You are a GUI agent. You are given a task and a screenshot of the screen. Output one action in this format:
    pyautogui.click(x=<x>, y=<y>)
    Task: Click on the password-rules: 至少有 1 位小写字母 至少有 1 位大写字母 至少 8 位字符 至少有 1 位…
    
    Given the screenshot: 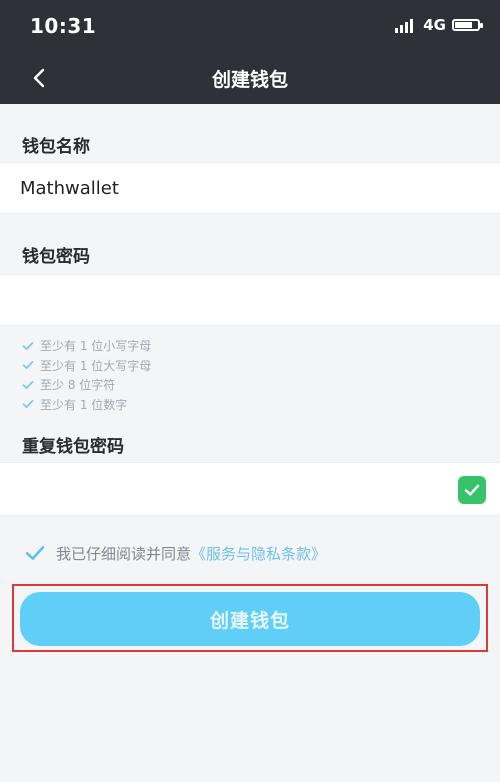 What is the action you would take?
    pyautogui.click(x=172, y=375)
    